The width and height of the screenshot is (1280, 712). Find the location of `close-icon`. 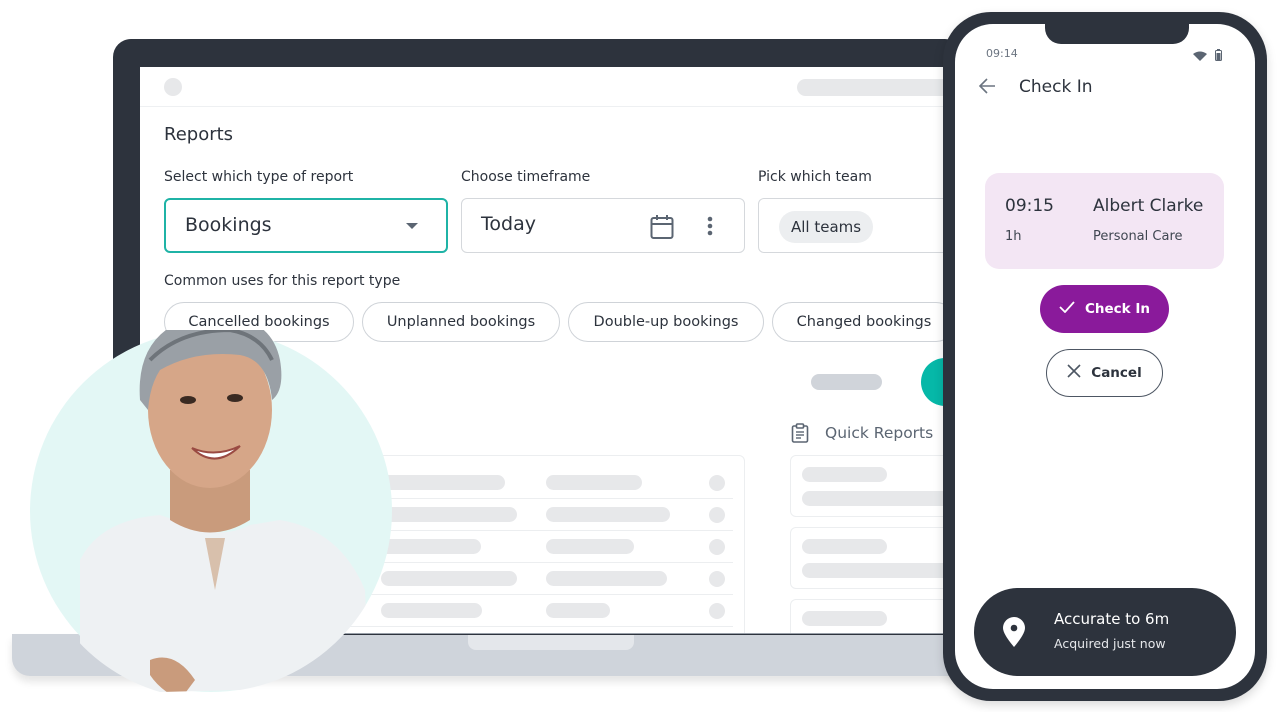

close-icon is located at coordinates (1074, 373).